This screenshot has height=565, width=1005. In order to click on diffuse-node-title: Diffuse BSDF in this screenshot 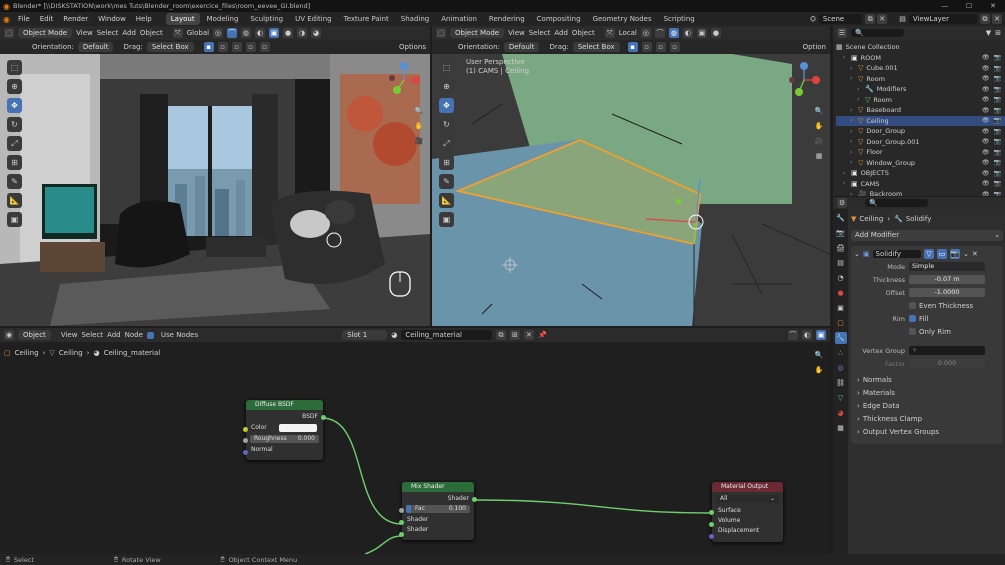, I will do `click(284, 405)`.